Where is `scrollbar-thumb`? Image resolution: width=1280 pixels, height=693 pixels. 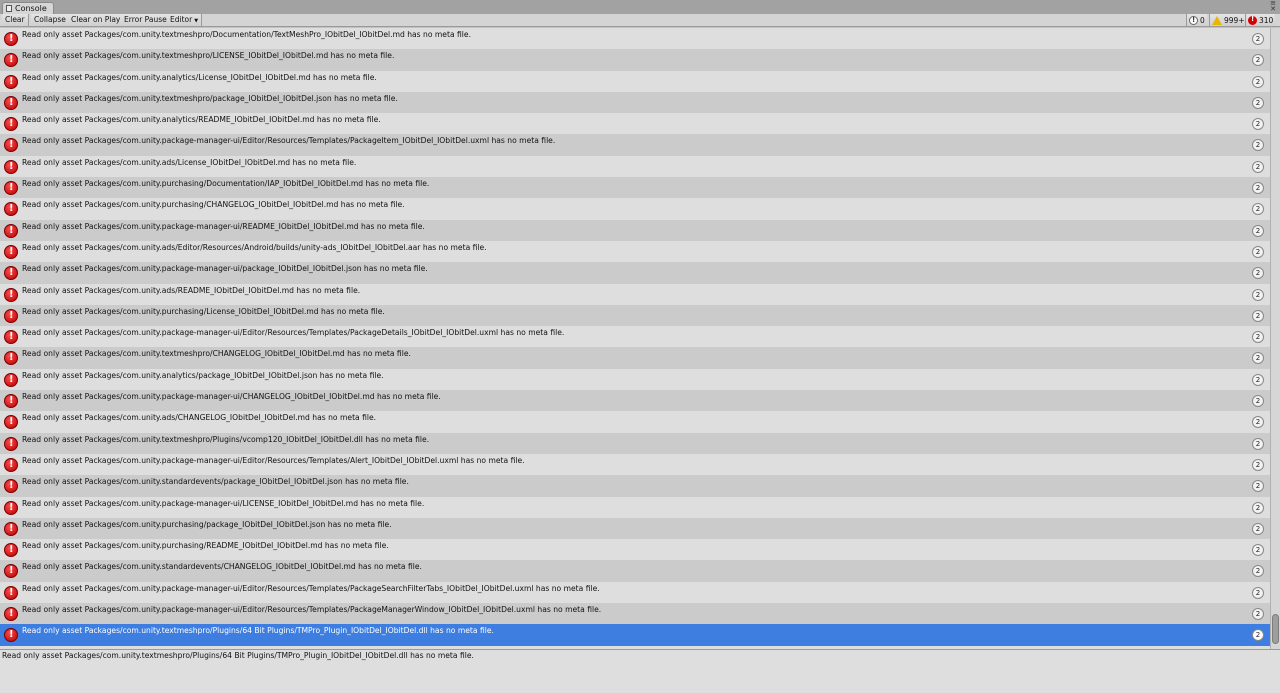
scrollbar-thumb is located at coordinates (1275, 629).